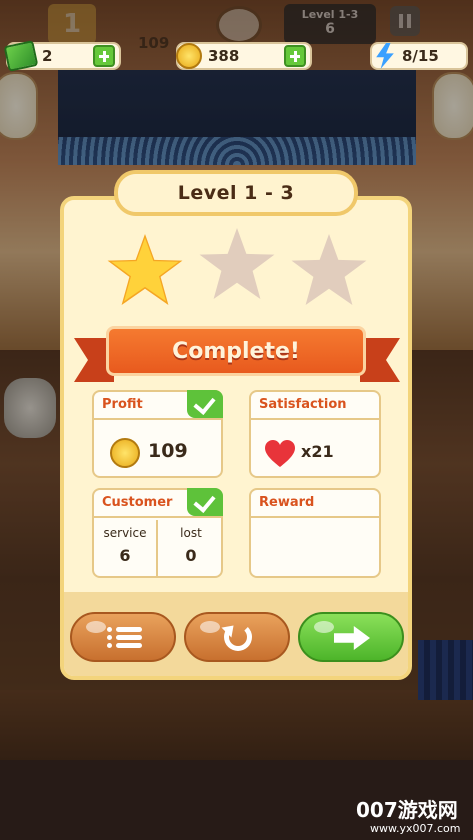 The width and height of the screenshot is (473, 840). I want to click on lost-label: lost, so click(191, 533).